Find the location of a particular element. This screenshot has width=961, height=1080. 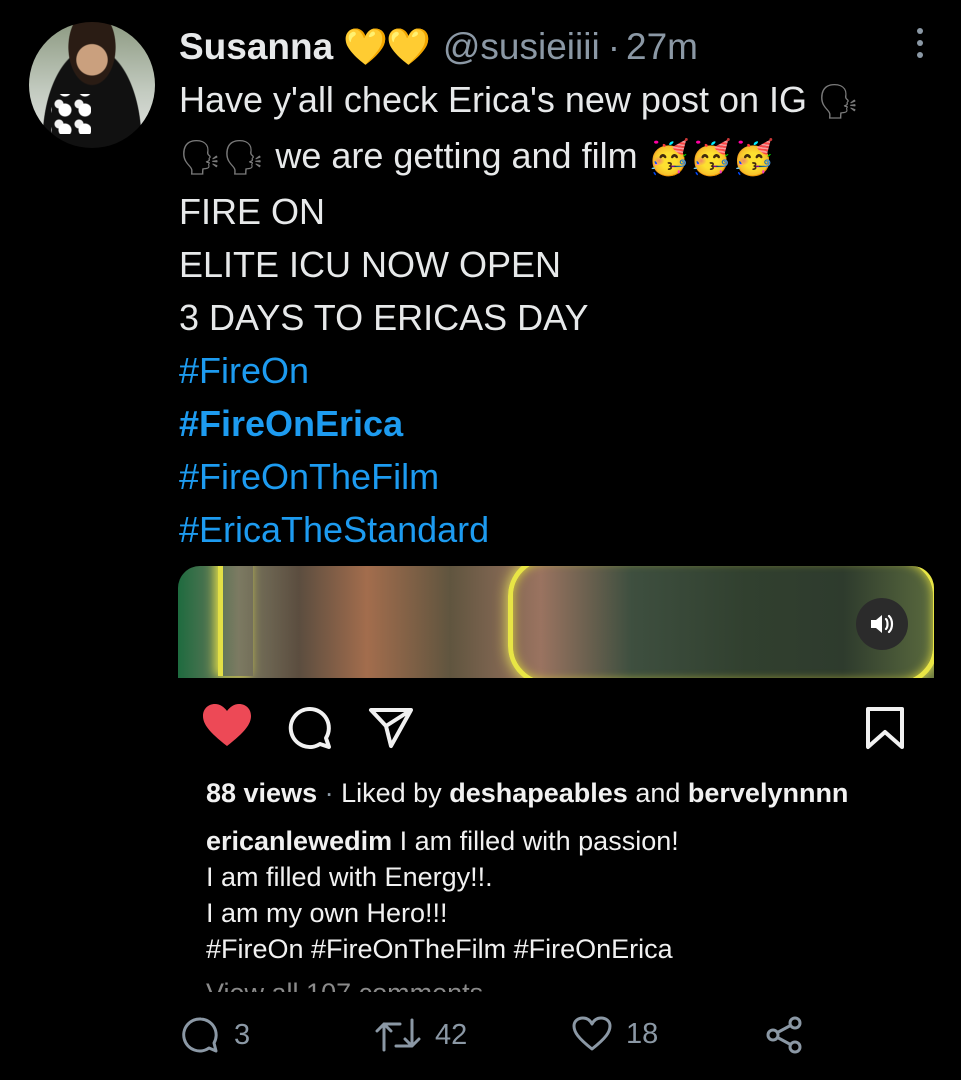

liked-user-1: deshapeables is located at coordinates (538, 793).